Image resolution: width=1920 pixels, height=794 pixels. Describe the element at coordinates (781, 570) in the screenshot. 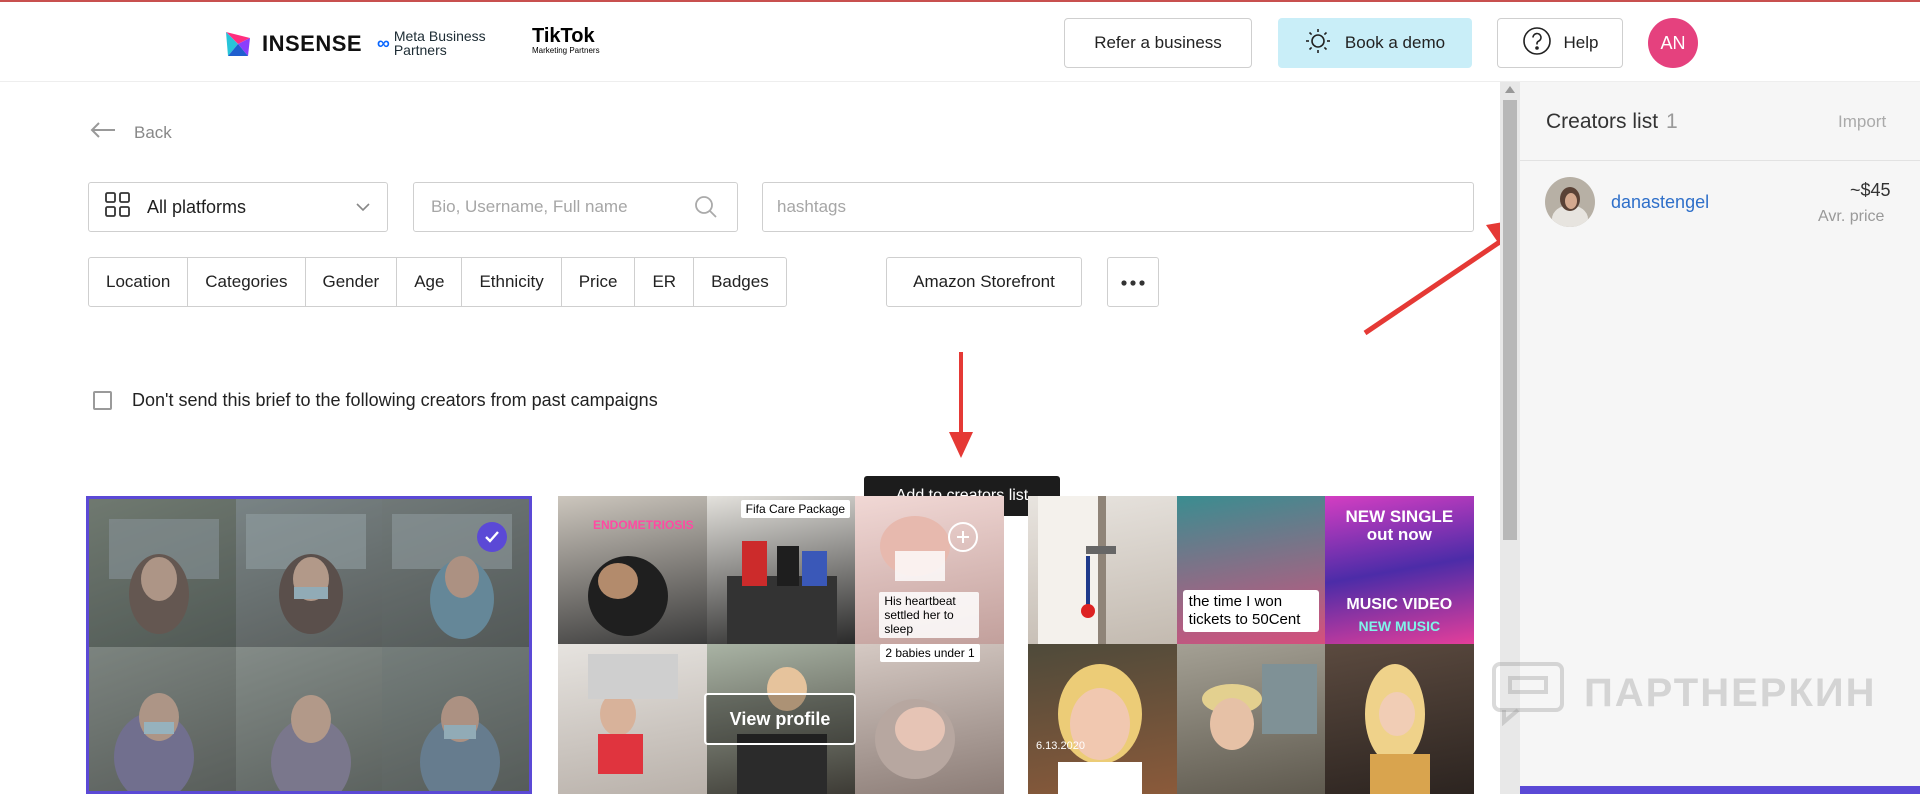

I see `post-thumbnail: Fifa Care Package` at that location.